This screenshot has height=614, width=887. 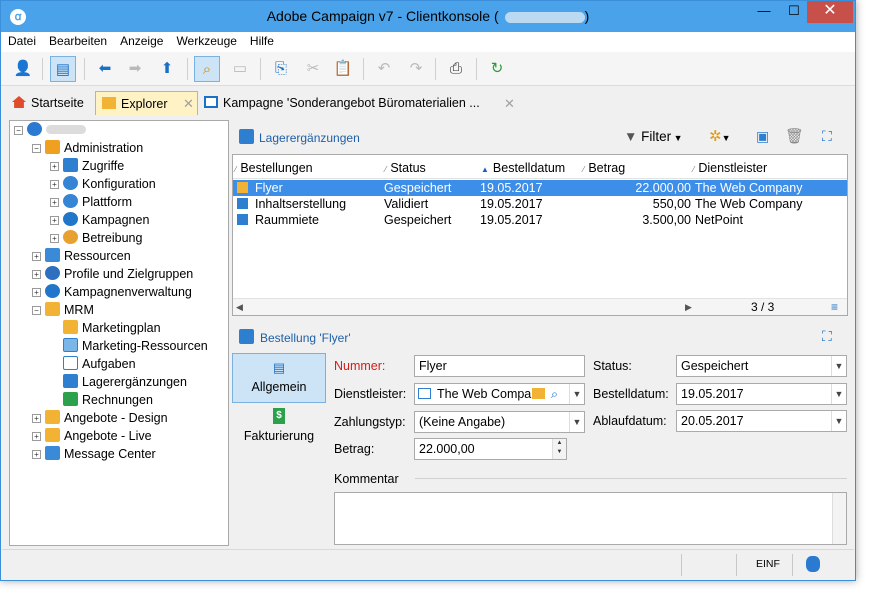 What do you see at coordinates (839, 518) in the screenshot?
I see `scrollbar` at bounding box center [839, 518].